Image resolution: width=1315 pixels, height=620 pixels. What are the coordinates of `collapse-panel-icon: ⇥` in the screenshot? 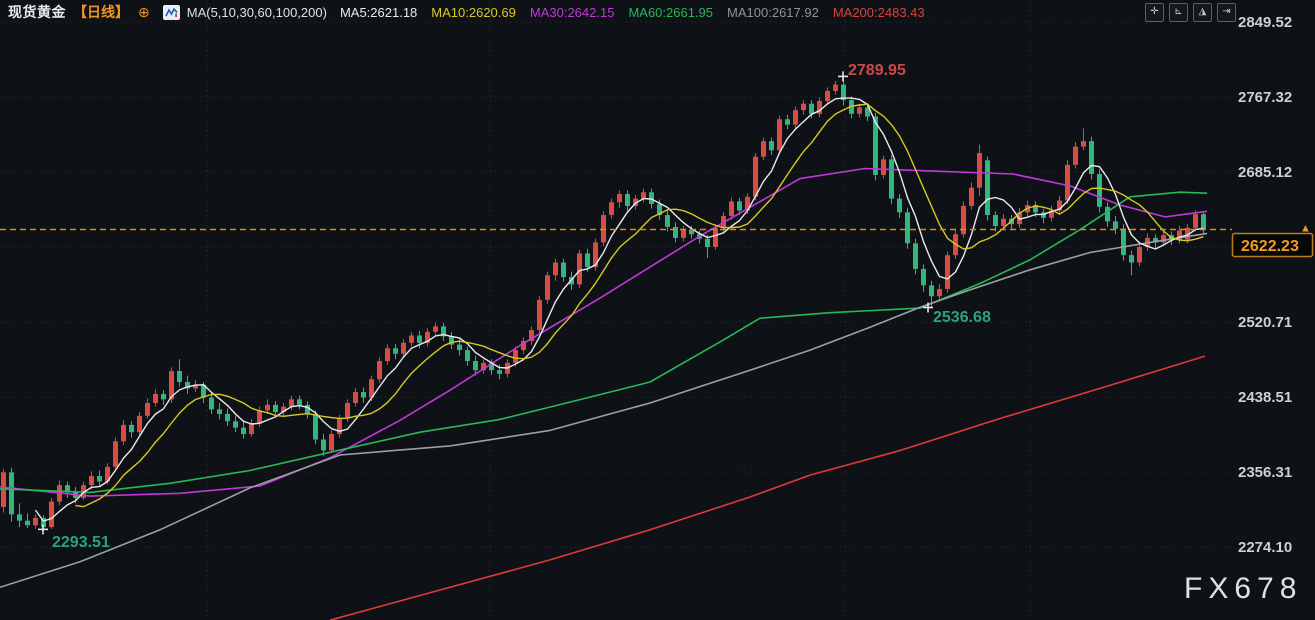 It's located at (1226, 12).